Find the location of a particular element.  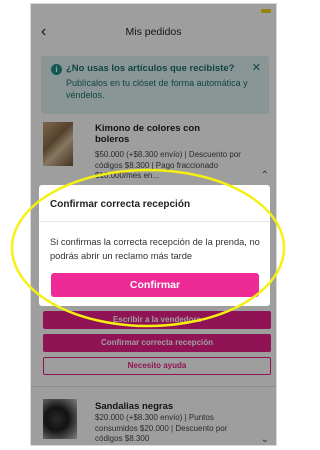

confirm-button: Confirmar is located at coordinates (155, 285).